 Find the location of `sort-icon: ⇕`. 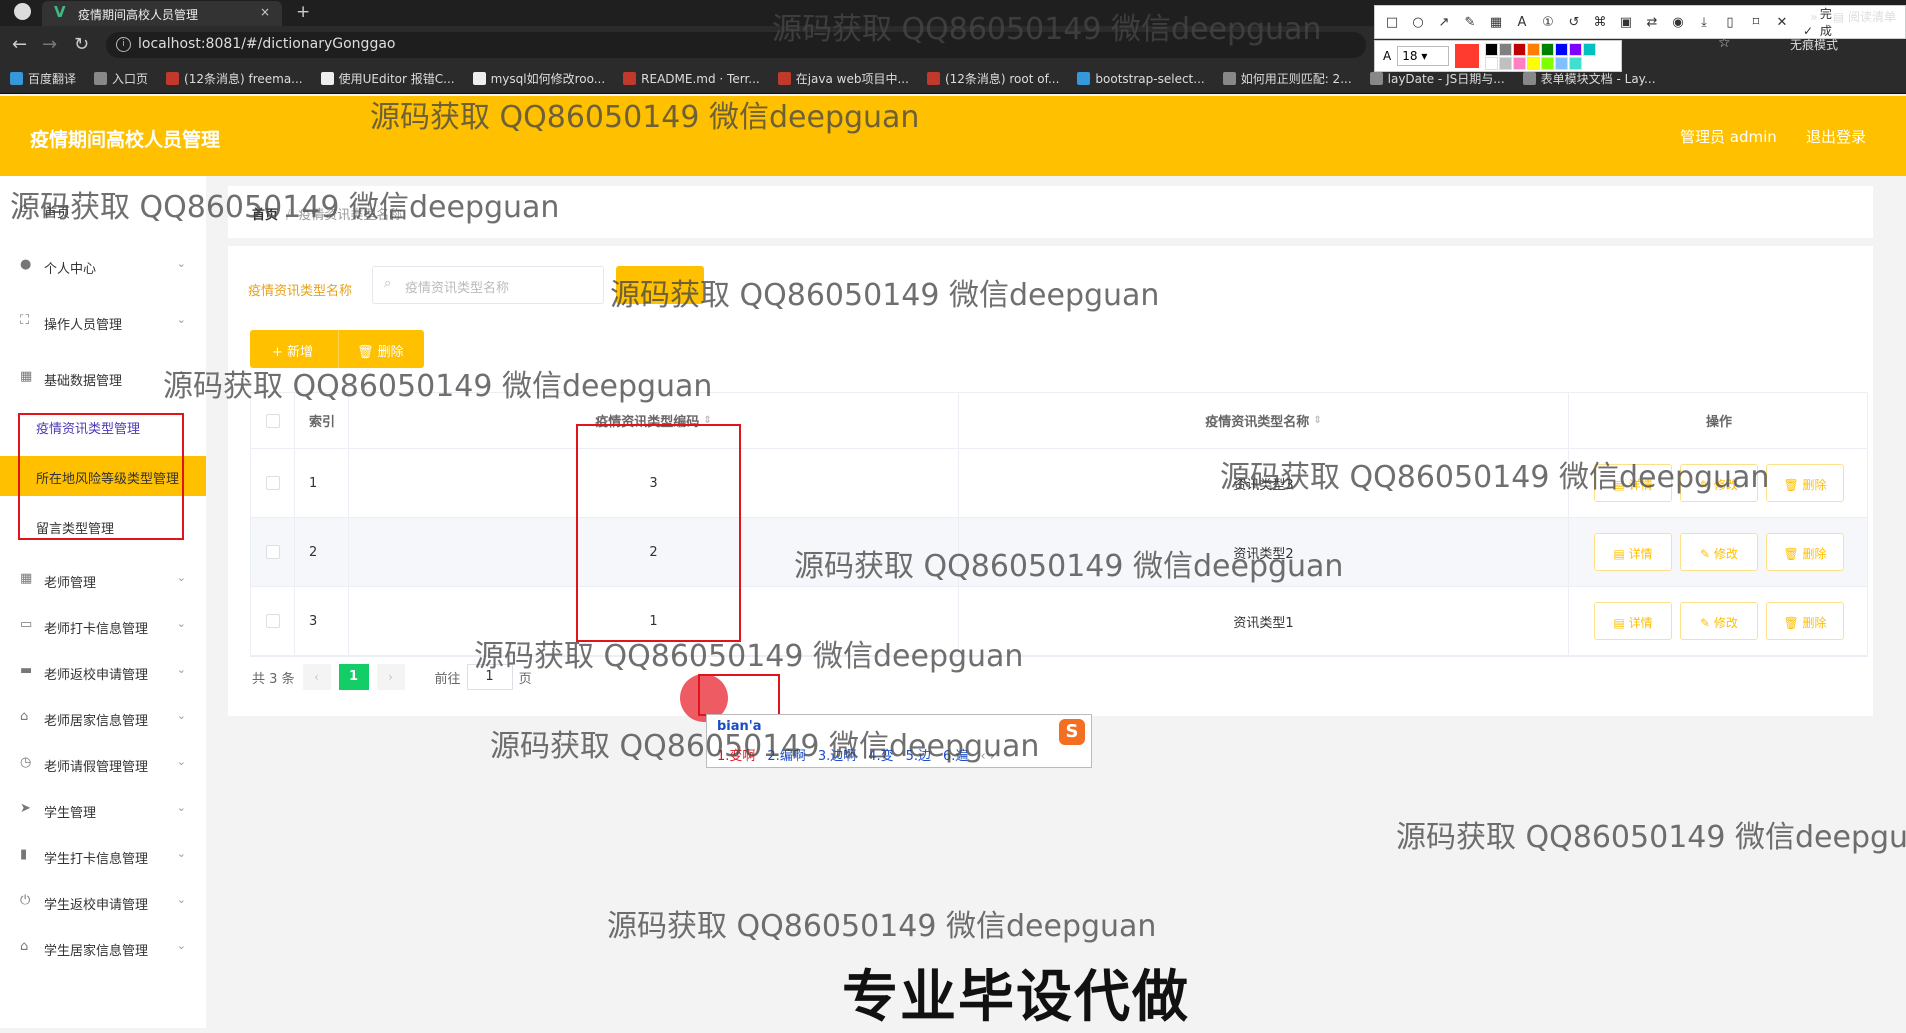

sort-icon: ⇕ is located at coordinates (1317, 420).